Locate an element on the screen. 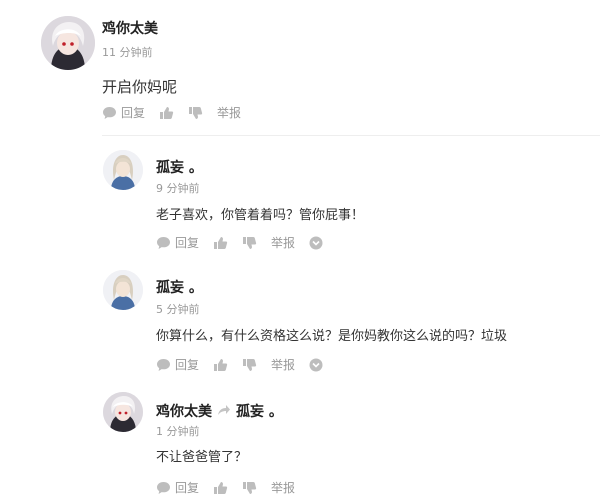 This screenshot has width=600, height=504. divider is located at coordinates (351, 135).